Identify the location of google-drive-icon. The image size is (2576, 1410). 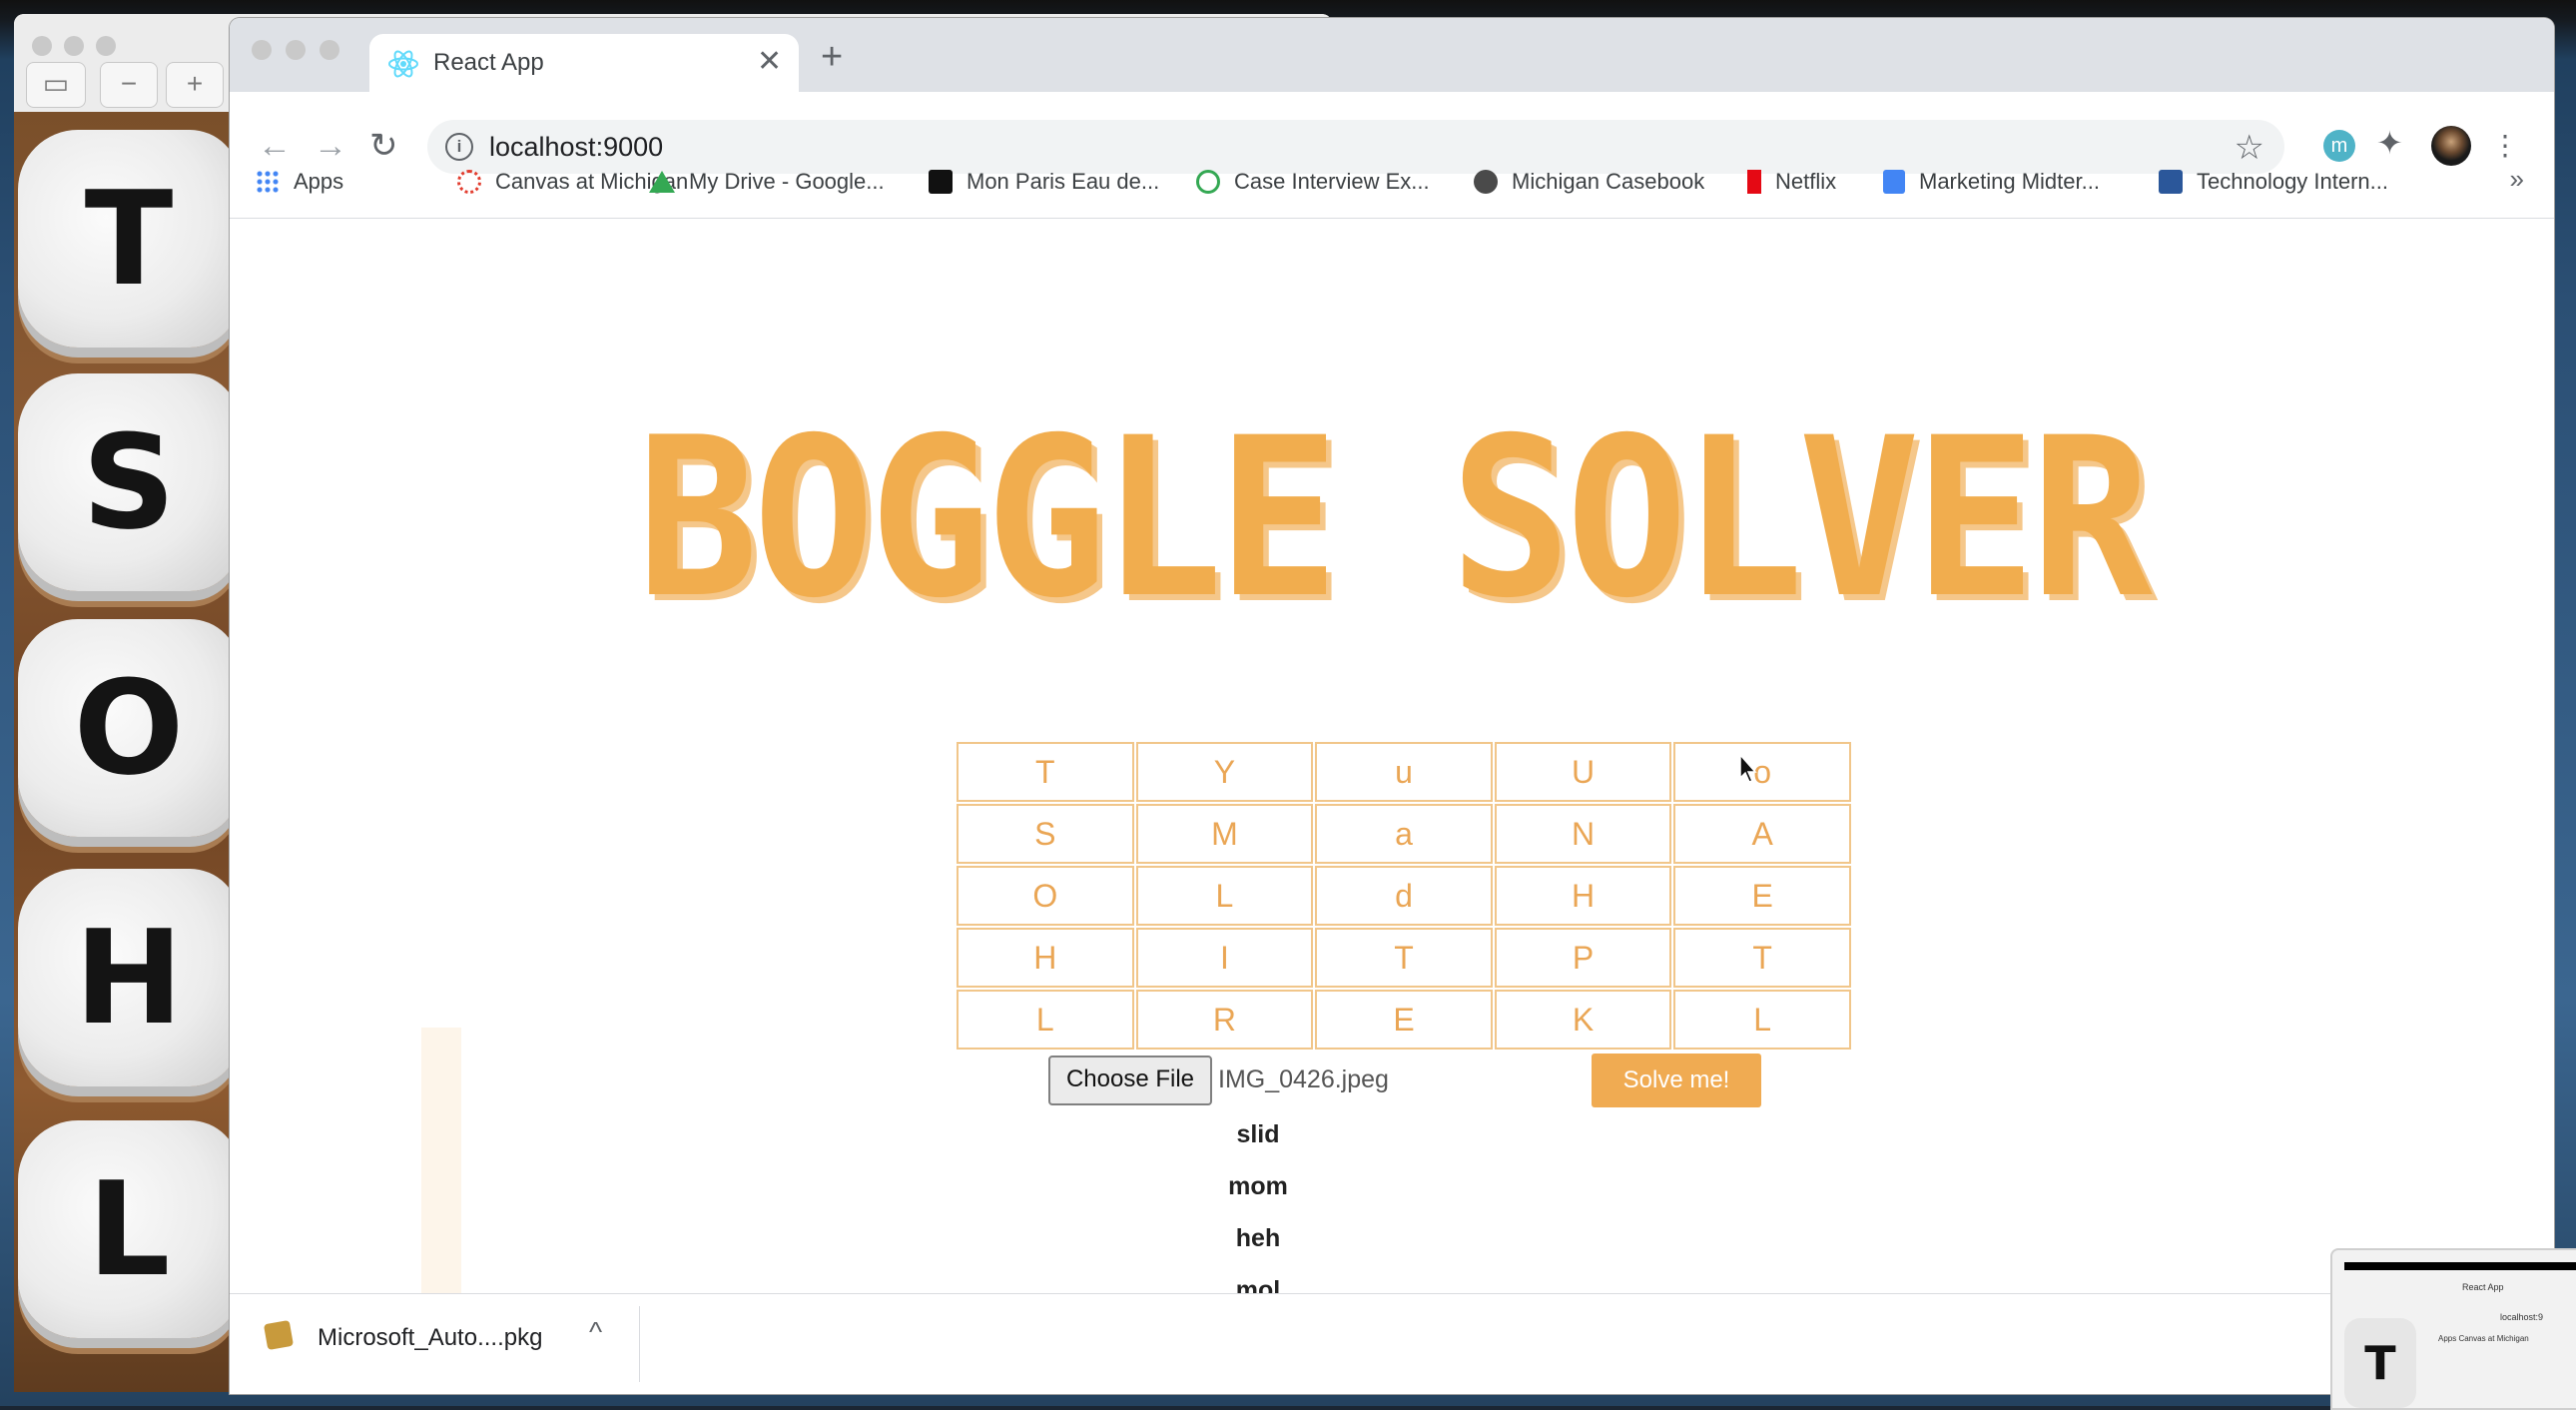
(662, 182).